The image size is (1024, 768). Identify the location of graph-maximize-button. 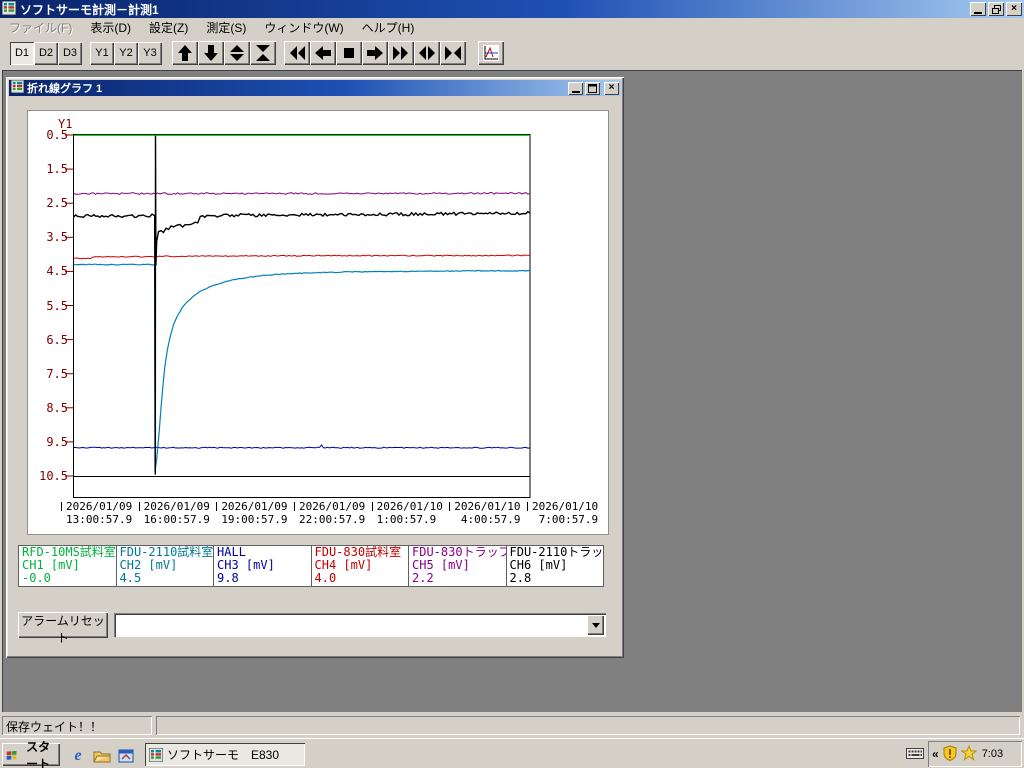
(592, 88).